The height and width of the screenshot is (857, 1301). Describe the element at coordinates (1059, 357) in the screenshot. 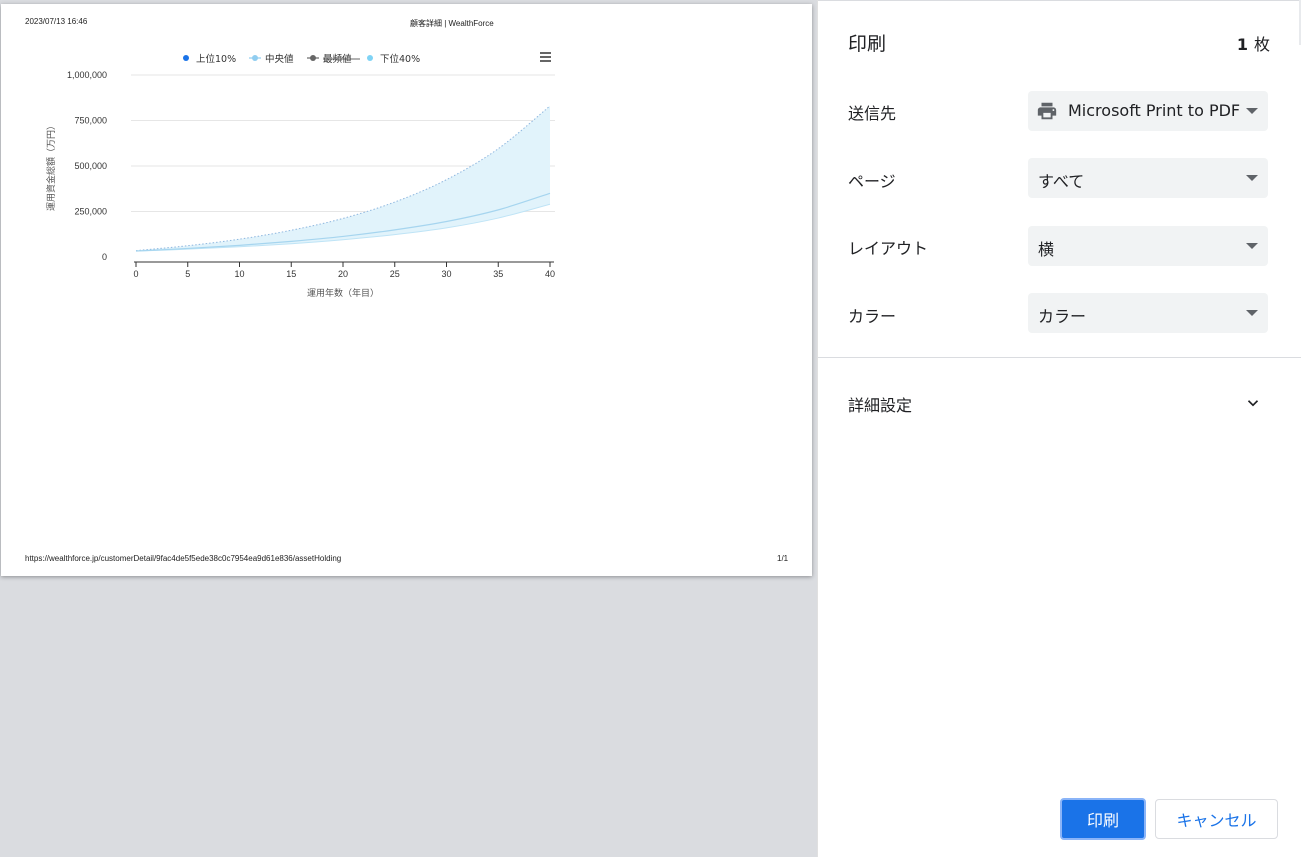

I see `section-divider` at that location.